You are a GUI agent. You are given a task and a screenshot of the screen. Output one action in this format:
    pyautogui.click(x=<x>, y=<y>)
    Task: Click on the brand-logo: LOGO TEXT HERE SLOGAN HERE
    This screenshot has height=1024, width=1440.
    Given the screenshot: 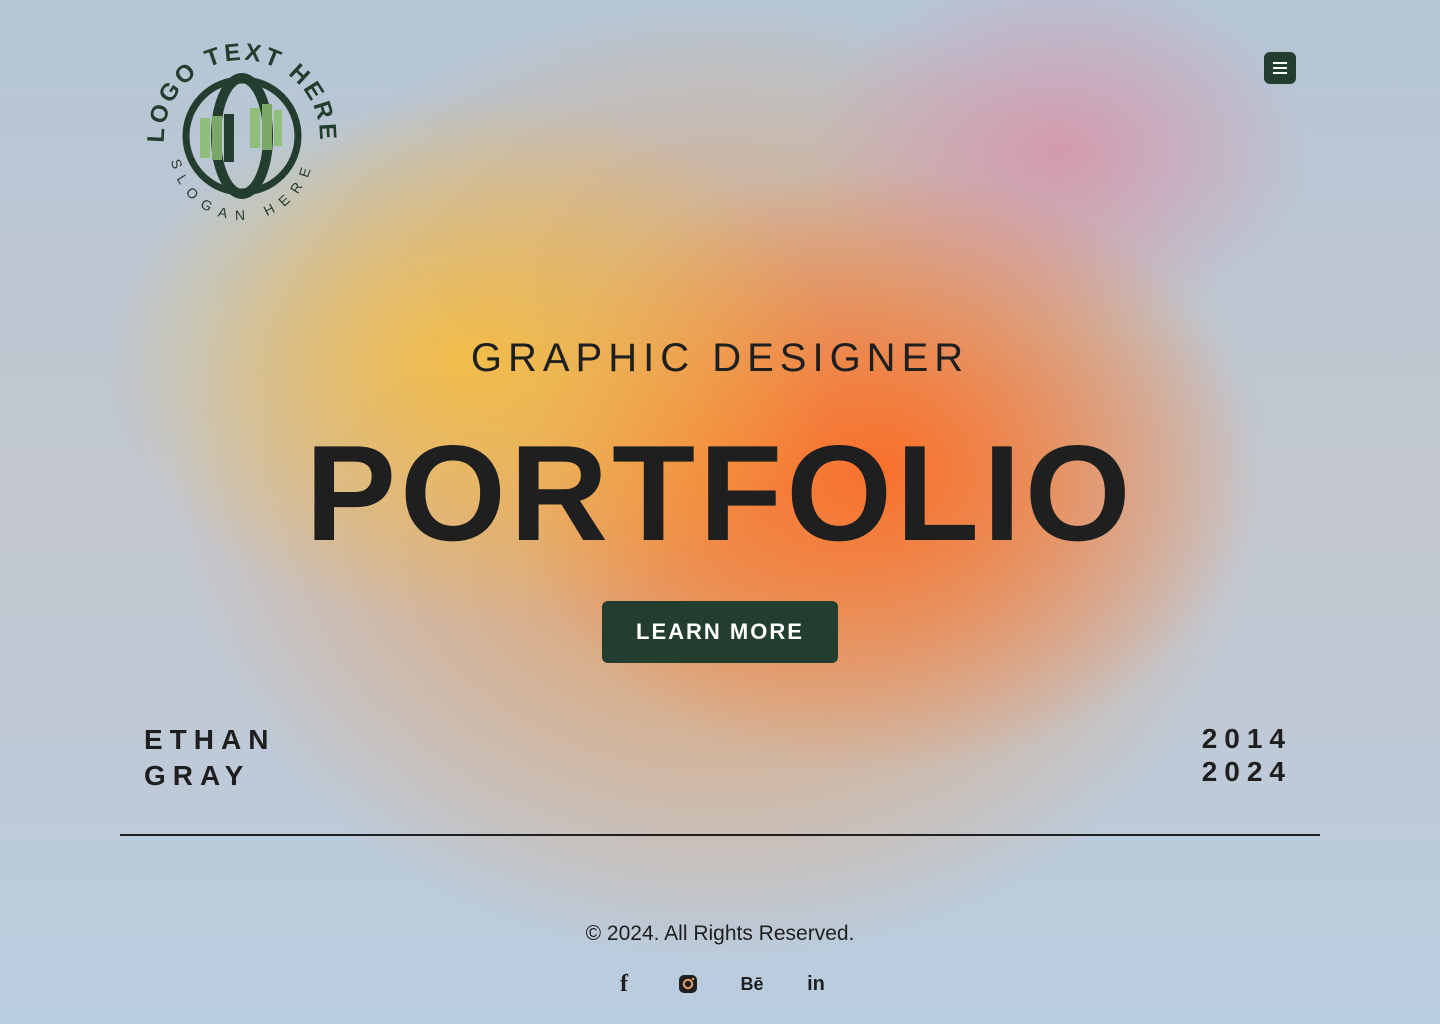 What is the action you would take?
    pyautogui.click(x=242, y=138)
    